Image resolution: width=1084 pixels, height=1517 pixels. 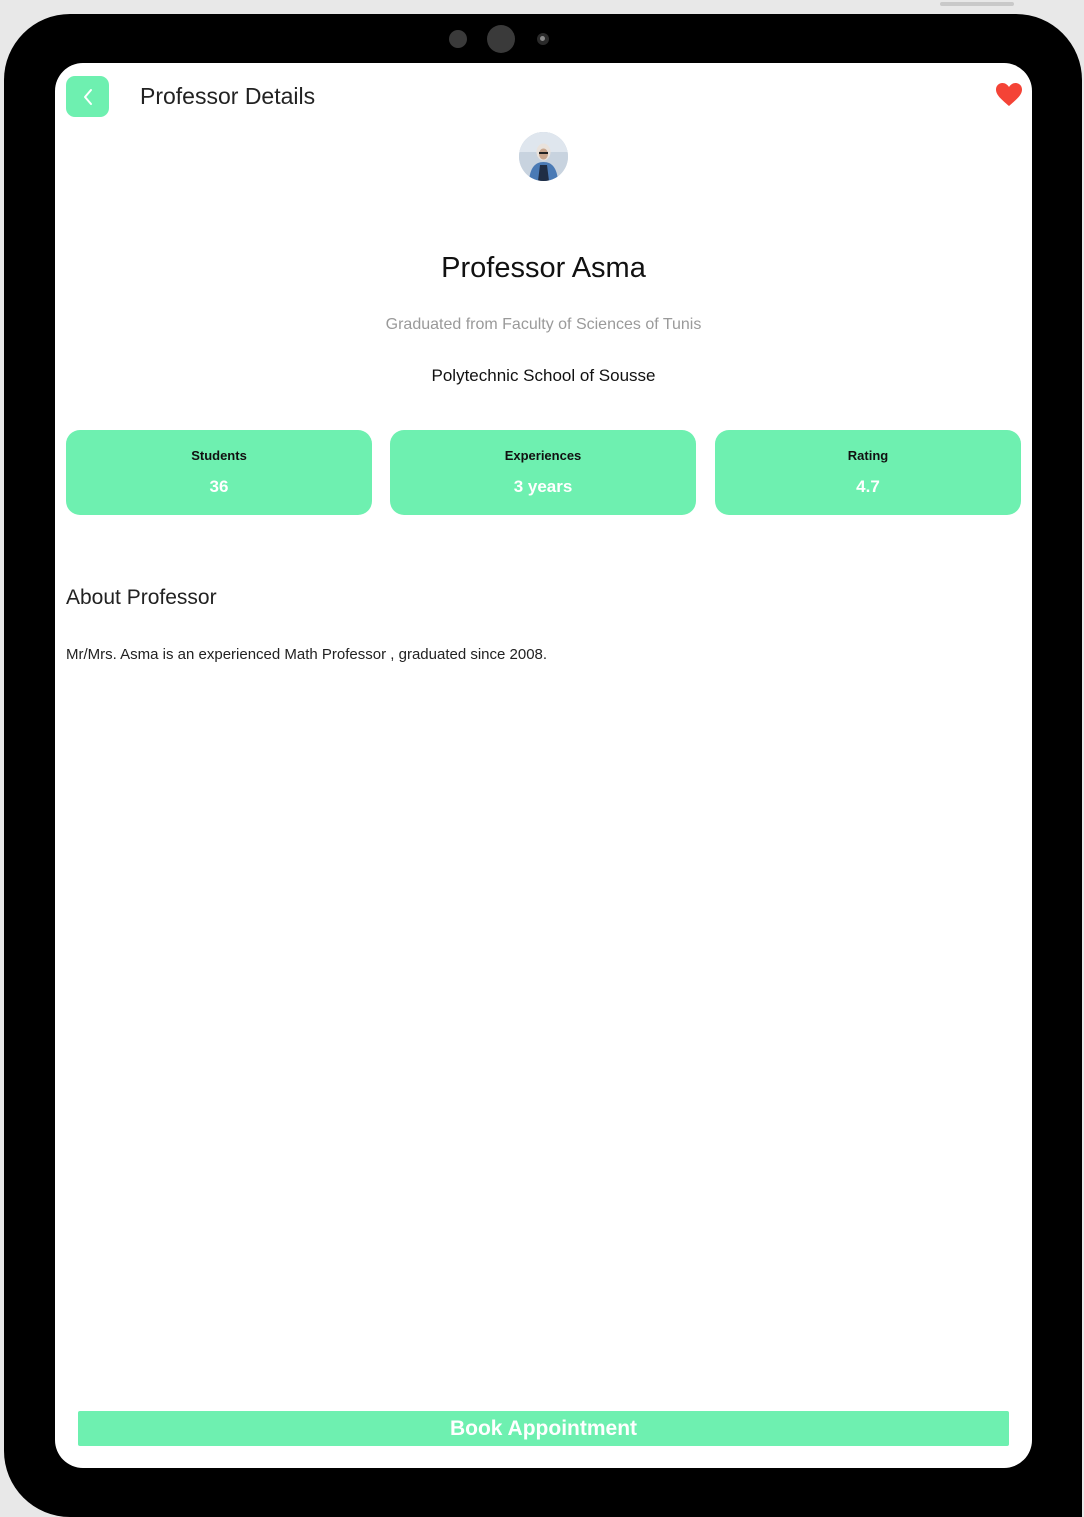 I want to click on top-indicator, so click(x=977, y=4).